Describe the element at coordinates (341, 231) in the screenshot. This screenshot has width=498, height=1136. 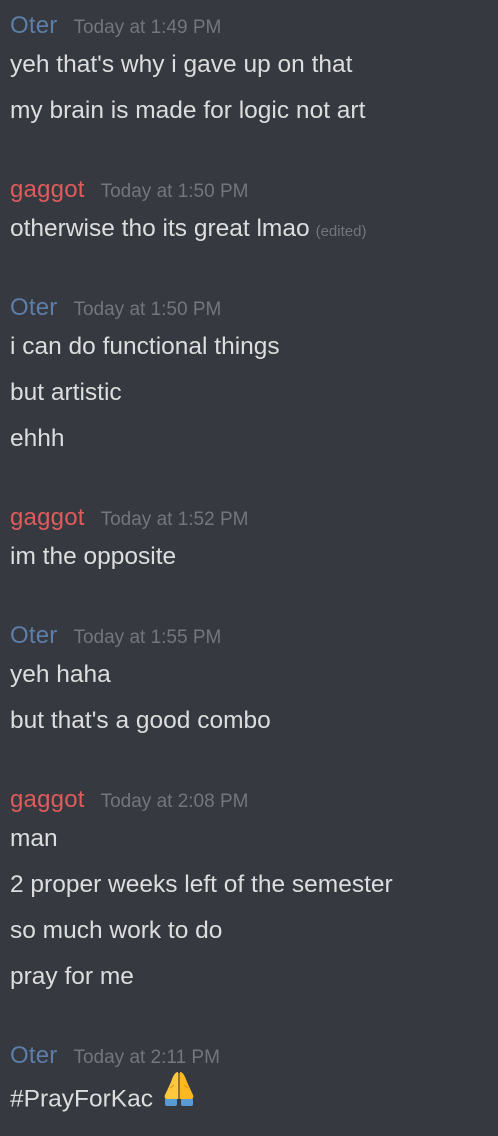
I see `edited-label: (edited)` at that location.